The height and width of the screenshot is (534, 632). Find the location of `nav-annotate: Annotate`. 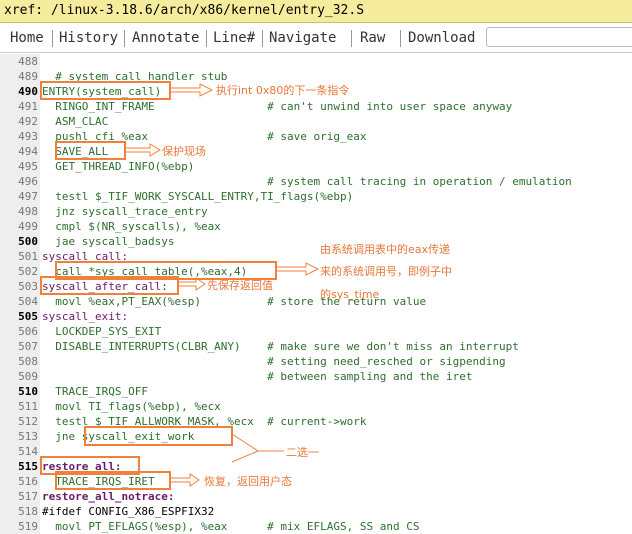

nav-annotate: Annotate is located at coordinates (165, 38).